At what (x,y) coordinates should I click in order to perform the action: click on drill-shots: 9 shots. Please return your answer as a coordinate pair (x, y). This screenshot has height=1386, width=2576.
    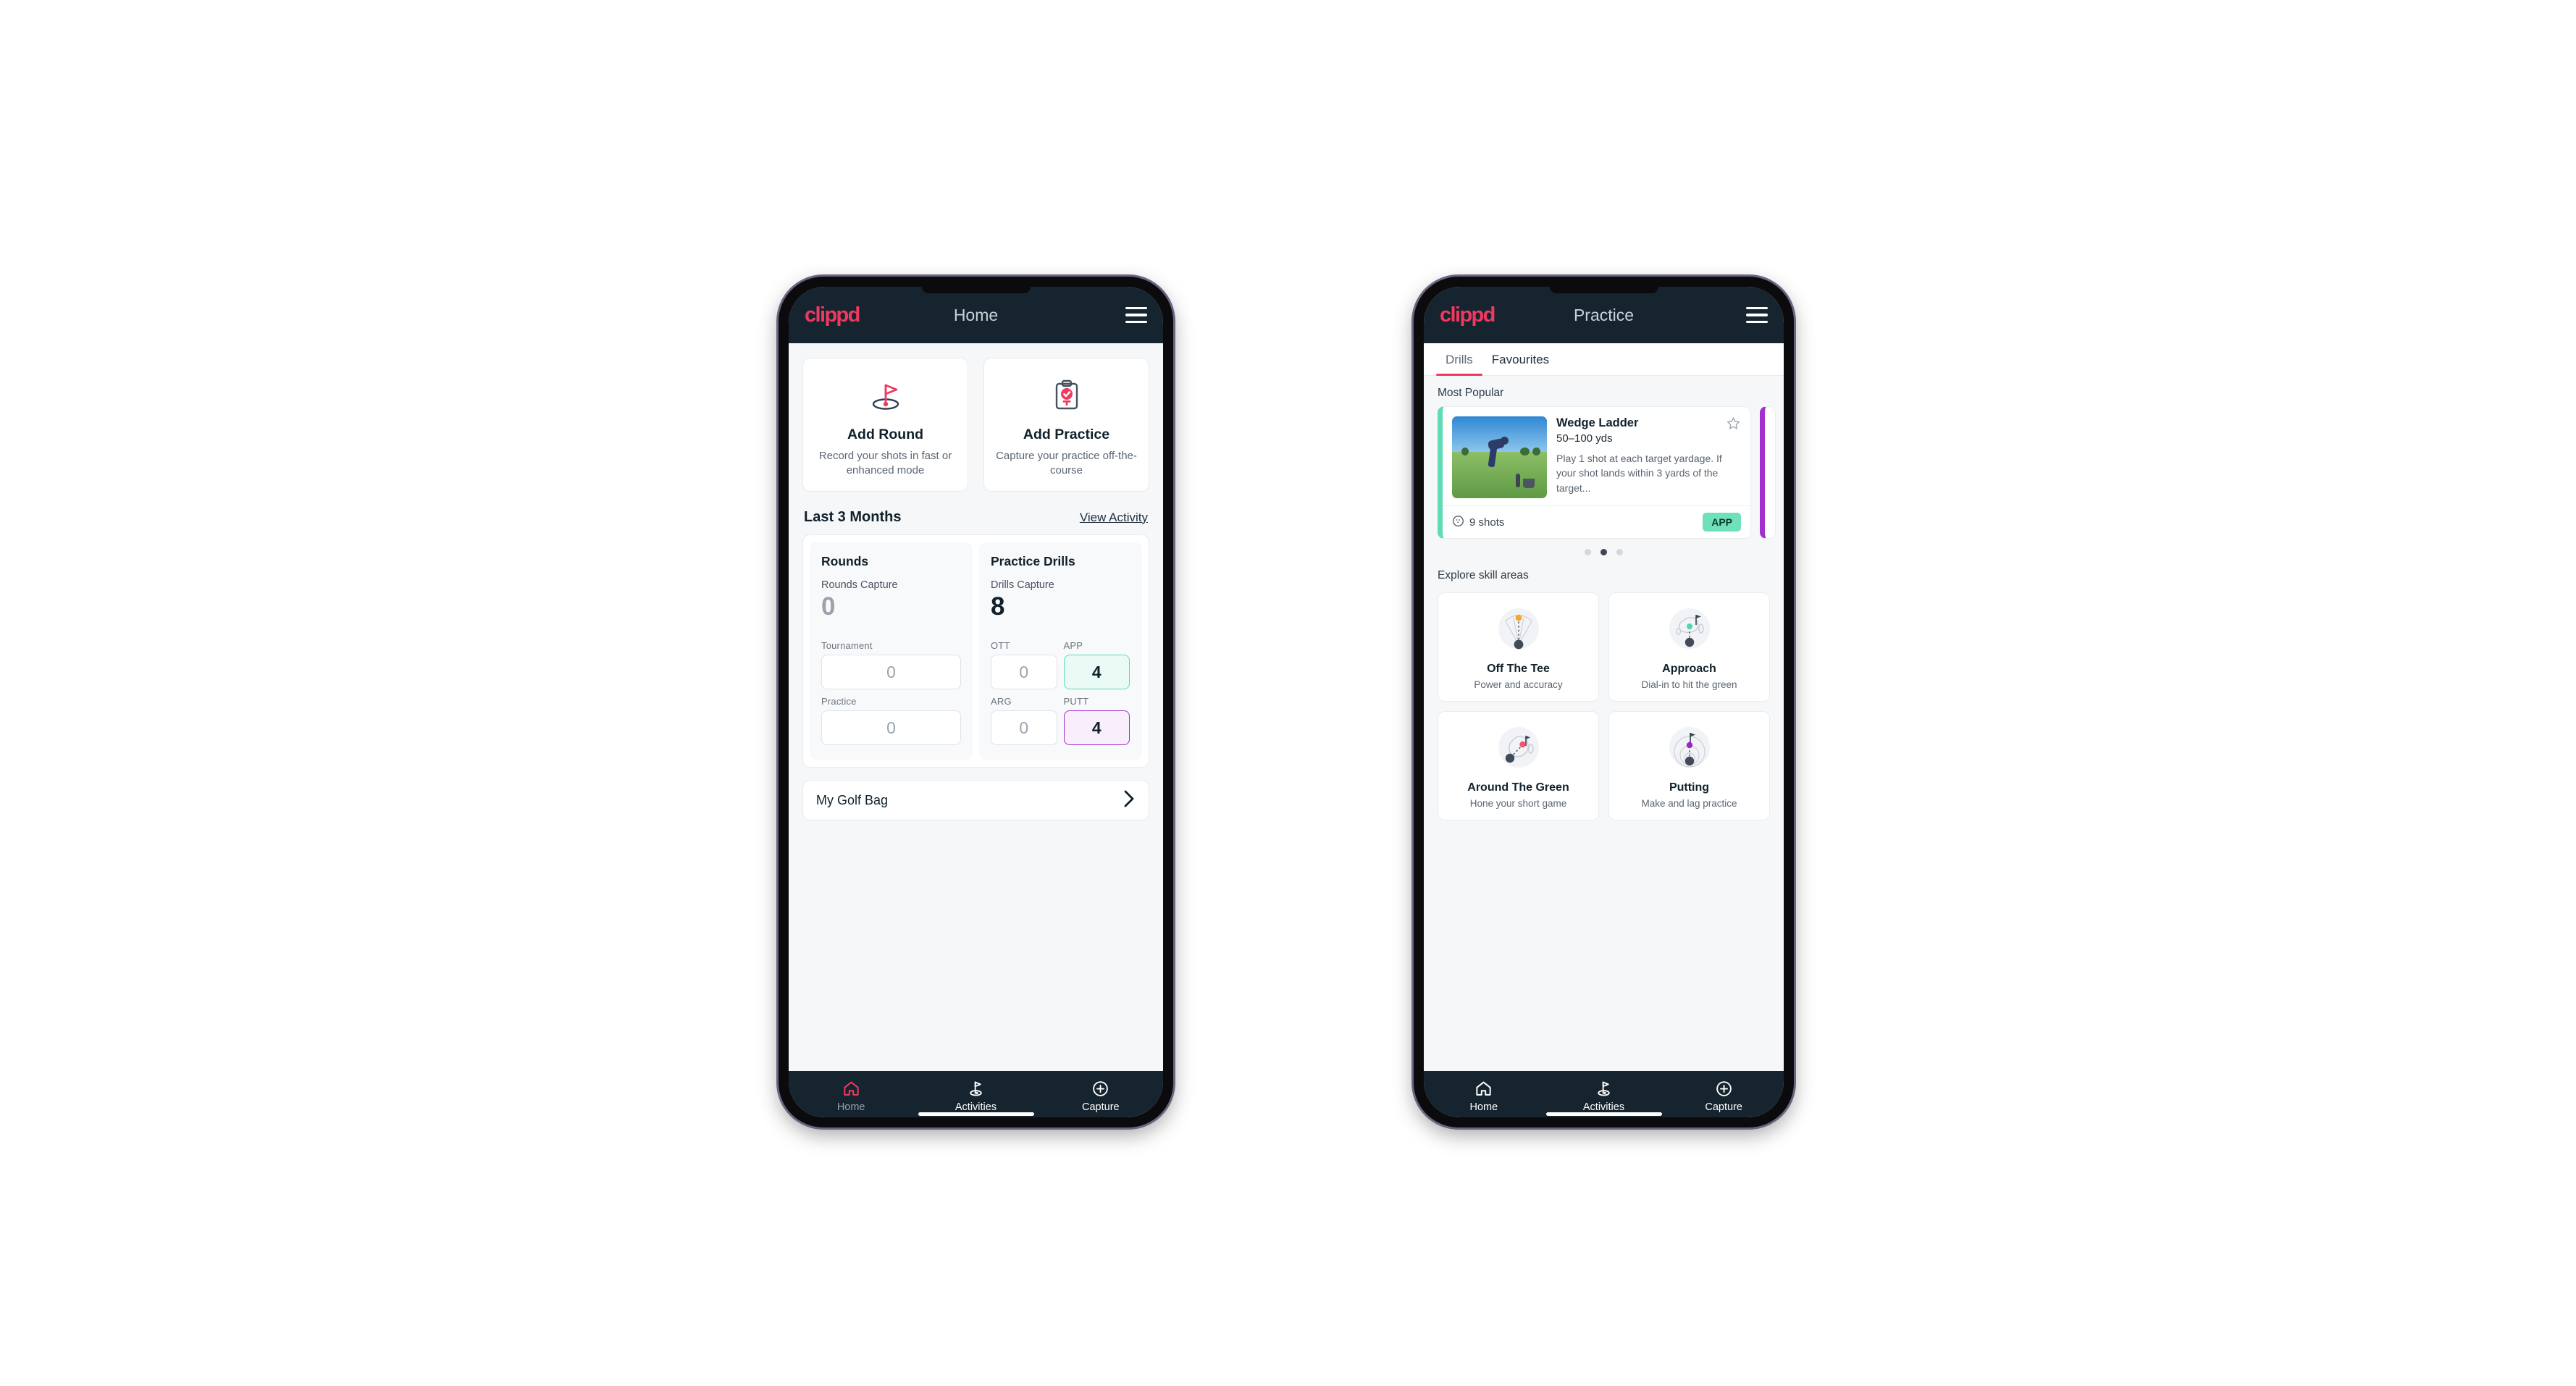
    Looking at the image, I should click on (1478, 522).